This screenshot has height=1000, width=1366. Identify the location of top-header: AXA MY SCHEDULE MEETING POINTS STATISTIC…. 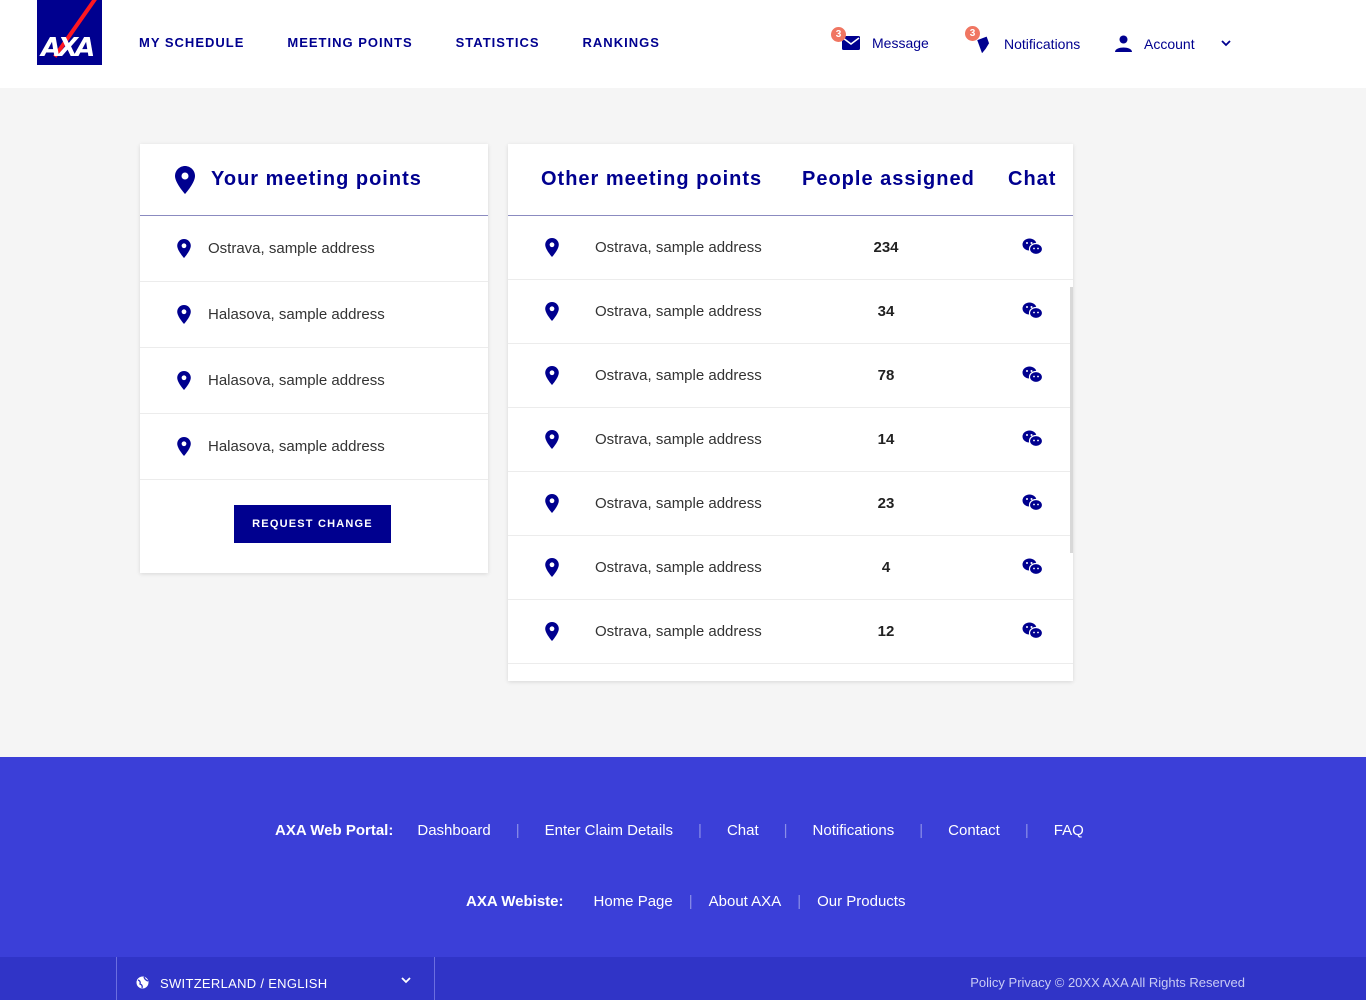
(683, 44).